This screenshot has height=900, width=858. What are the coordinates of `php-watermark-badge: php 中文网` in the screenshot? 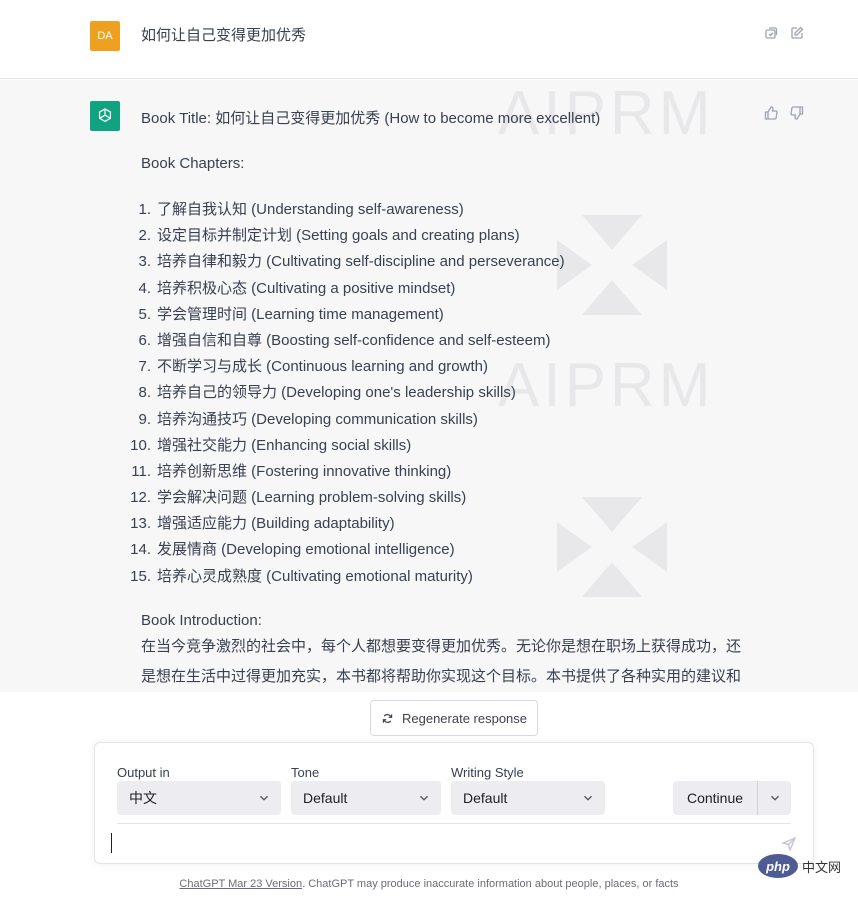 It's located at (799, 866).